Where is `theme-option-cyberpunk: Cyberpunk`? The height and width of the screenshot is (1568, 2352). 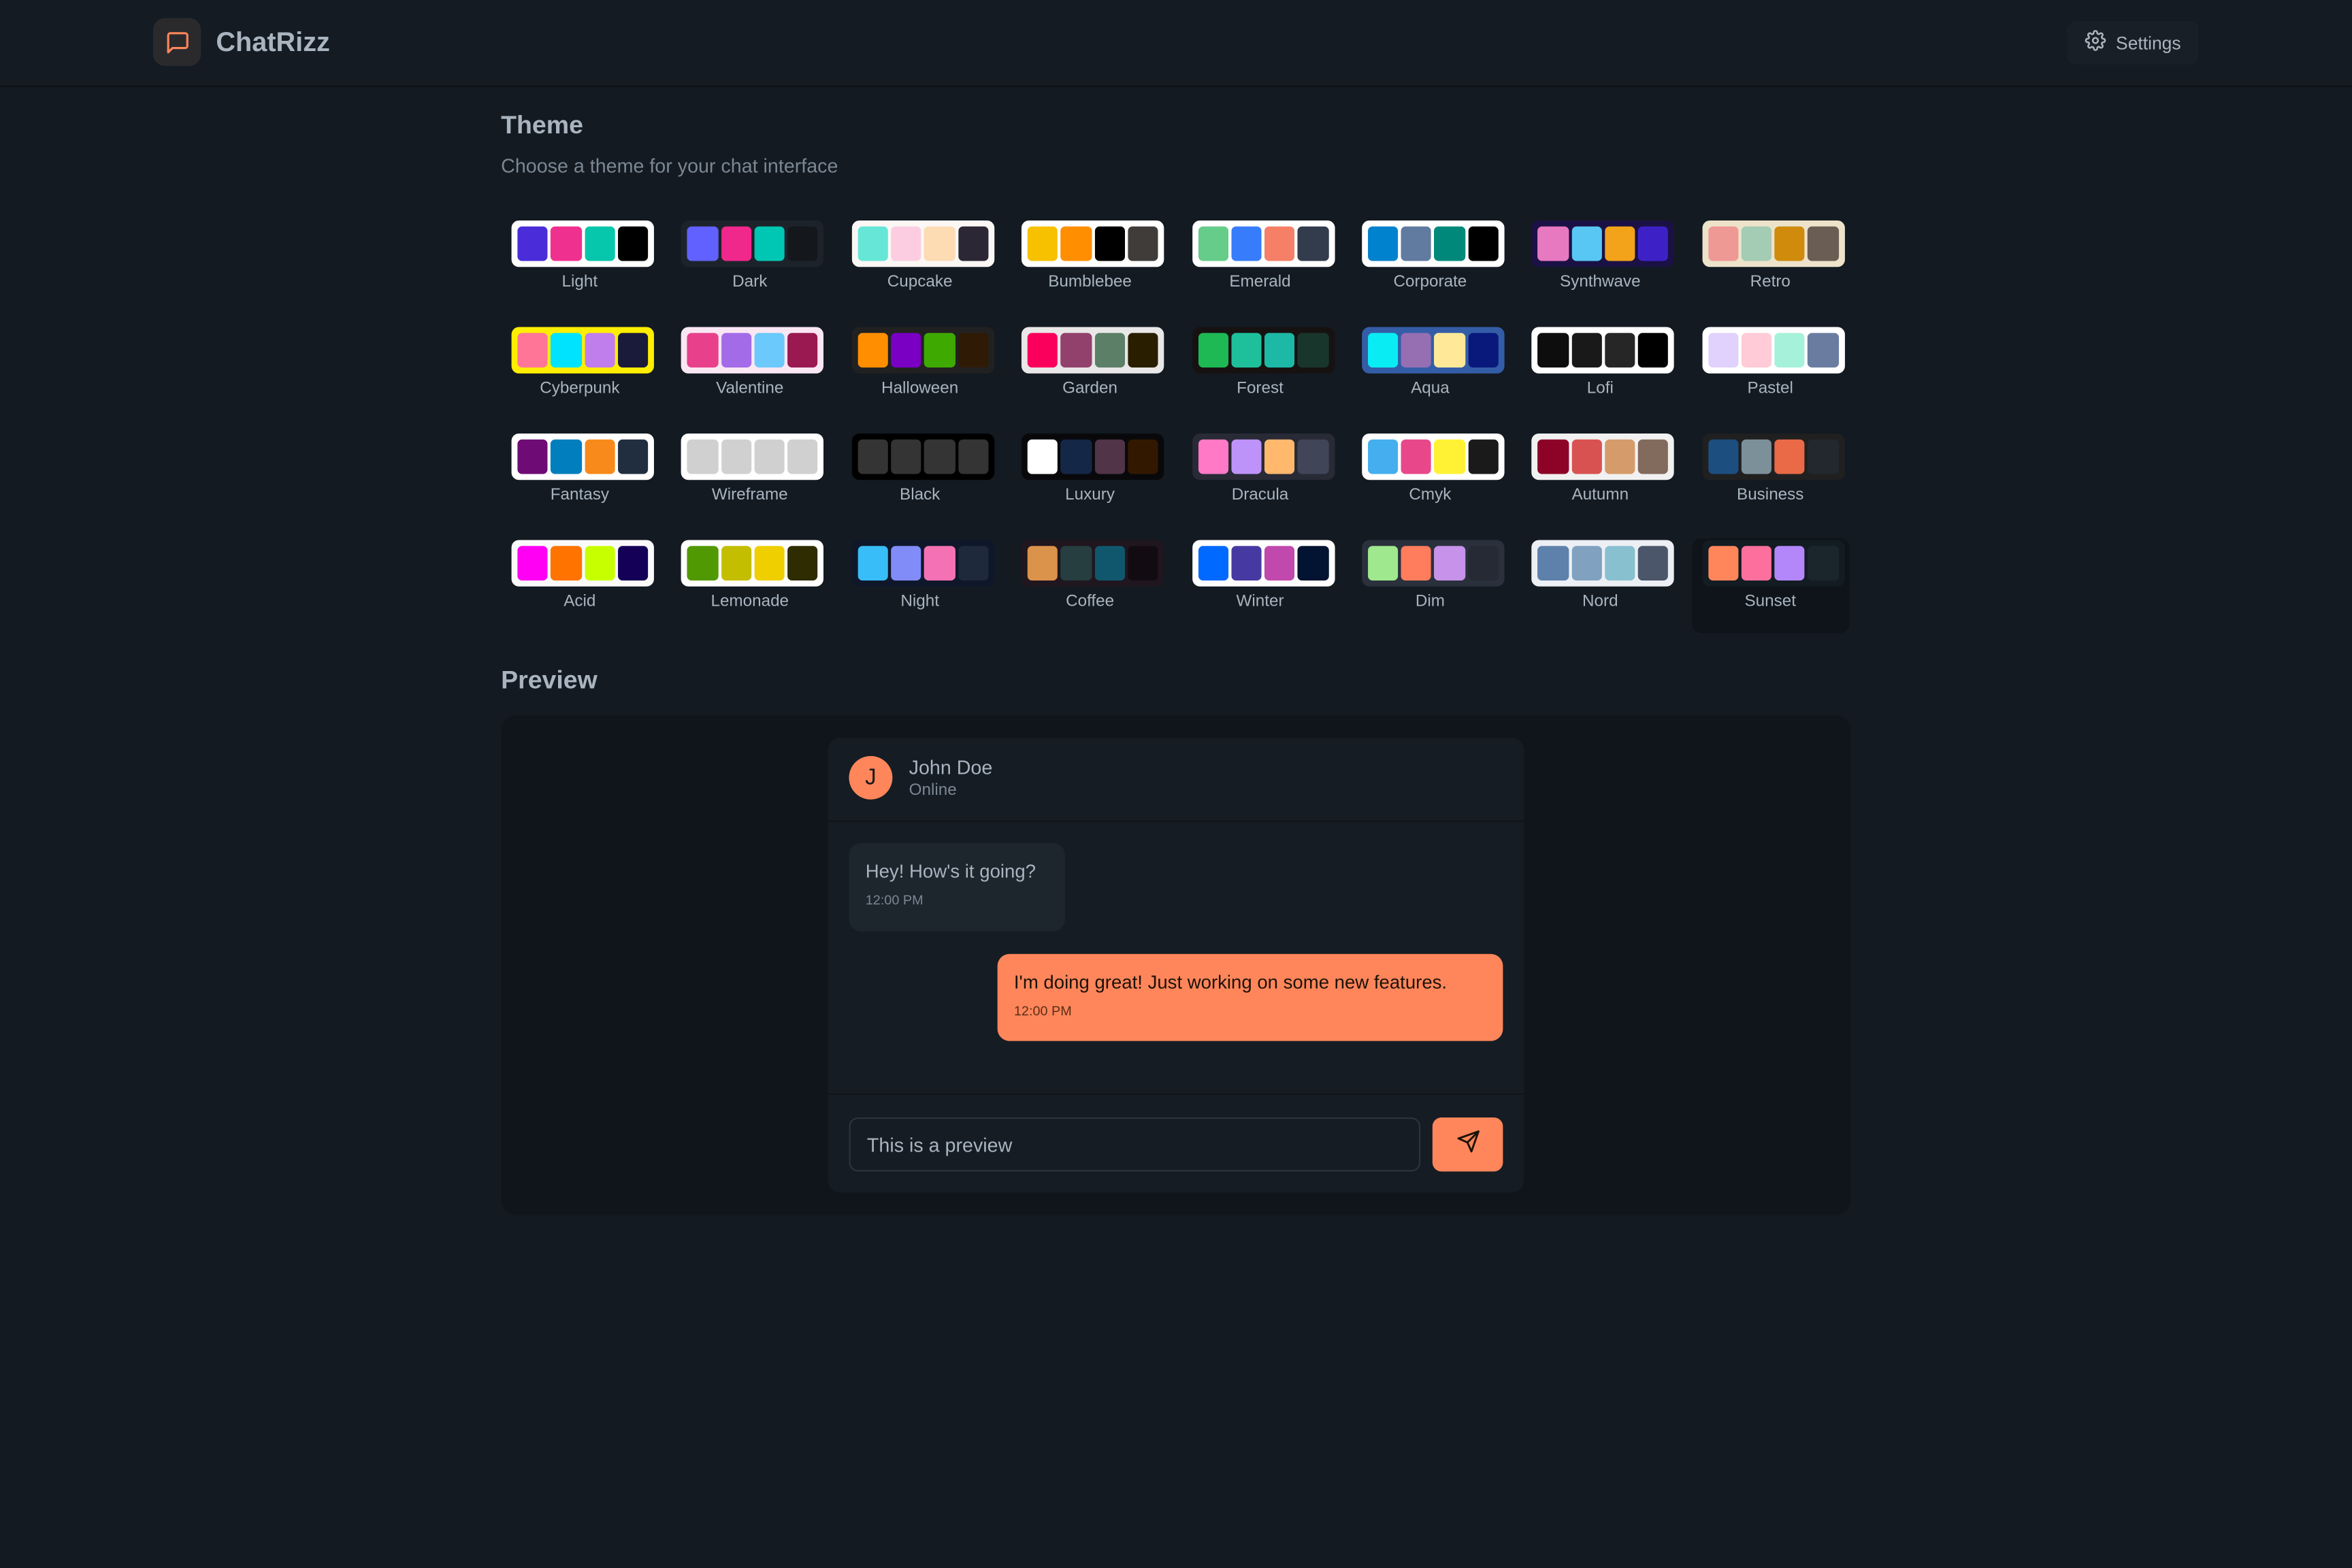 theme-option-cyberpunk: Cyberpunk is located at coordinates (579, 373).